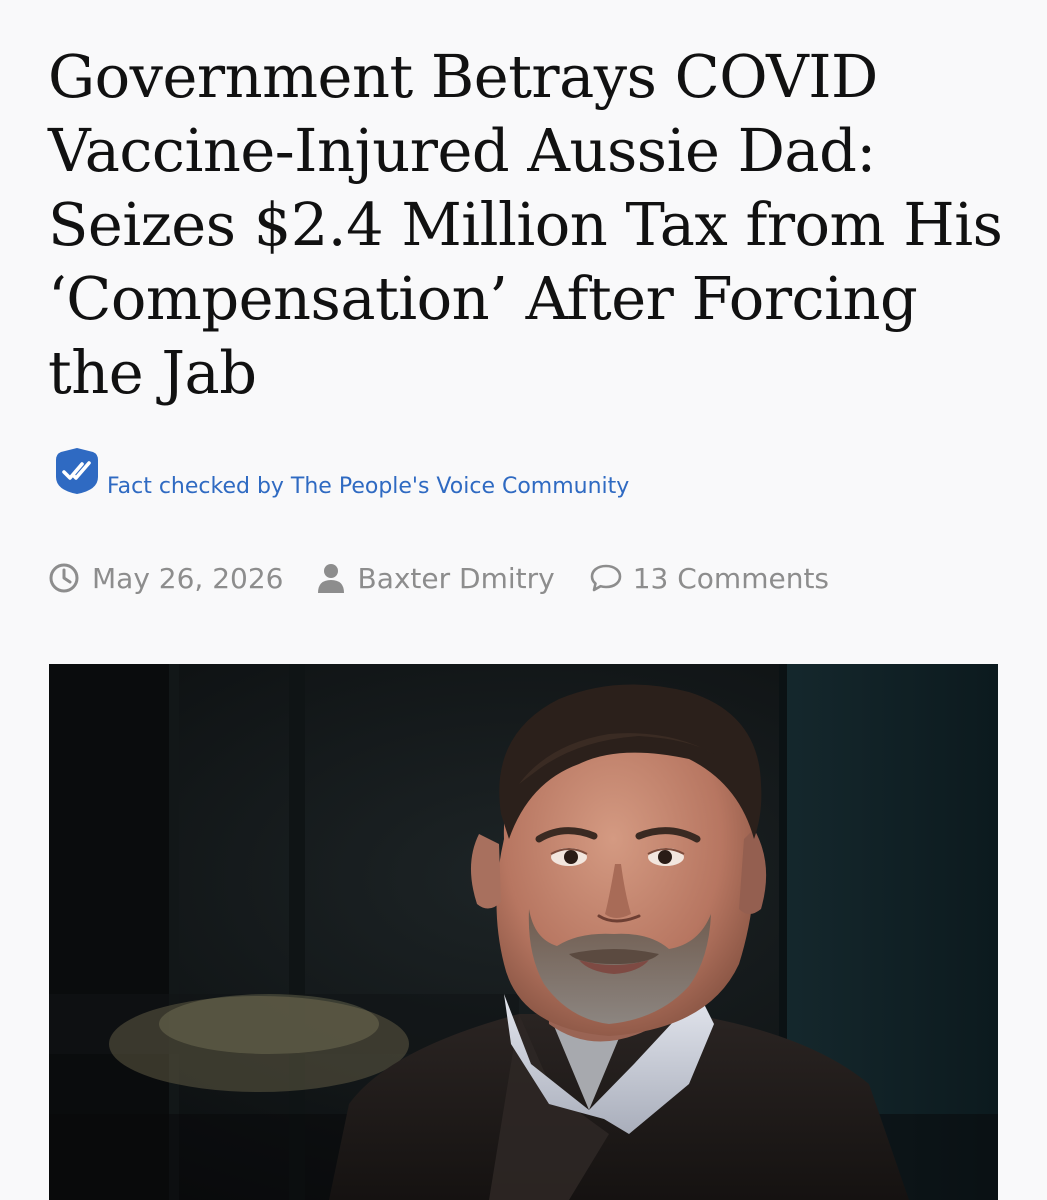 The image size is (1047, 1200). Describe the element at coordinates (77, 471) in the screenshot. I see `double-check-badge-icon` at that location.